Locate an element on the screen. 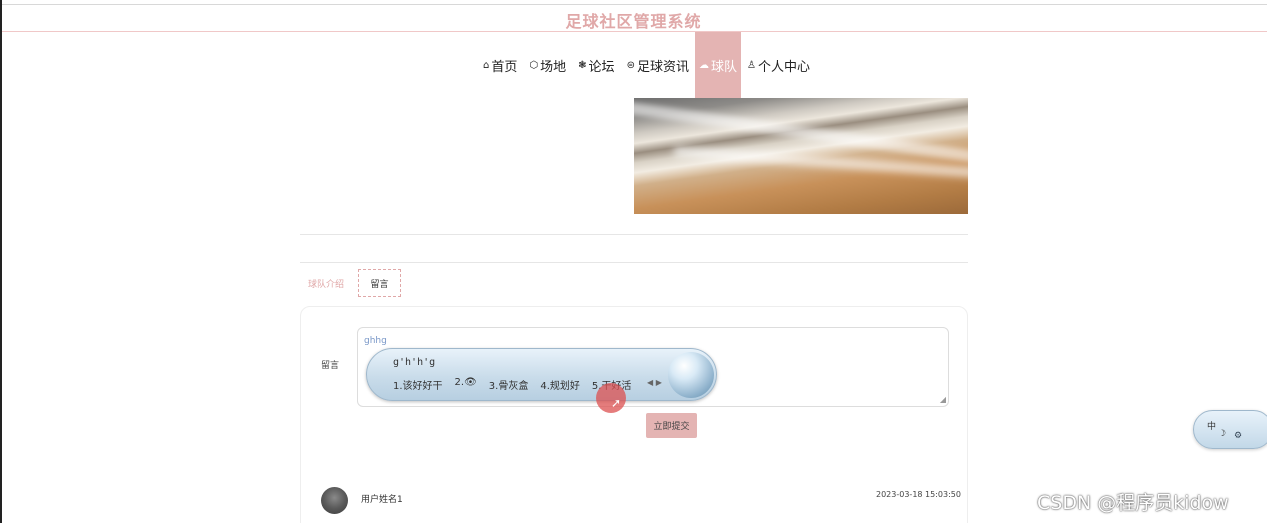 The height and width of the screenshot is (523, 1267). nav-item-team: ☁ 球队 is located at coordinates (717, 65).